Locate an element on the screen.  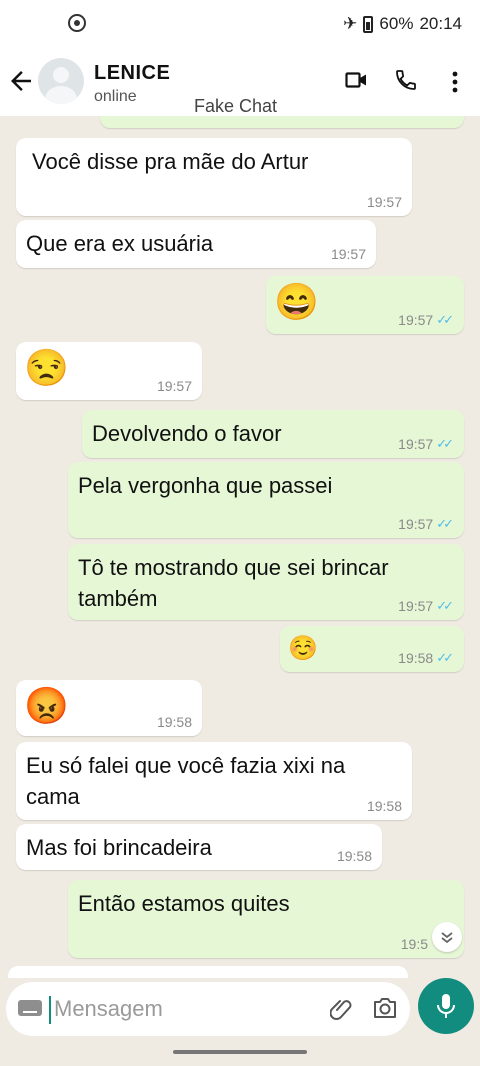
back-arrow-icon is located at coordinates (21, 81).